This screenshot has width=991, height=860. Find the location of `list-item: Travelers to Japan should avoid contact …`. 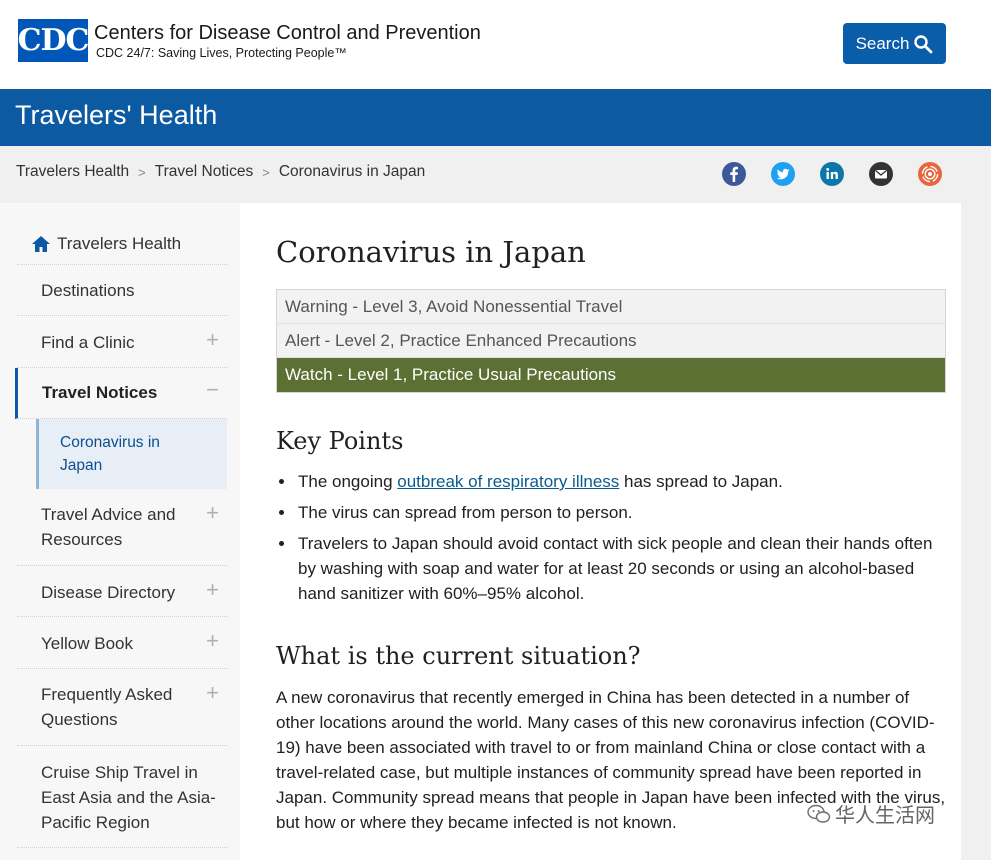

list-item: Travelers to Japan should avoid contact … is located at coordinates (621, 568).